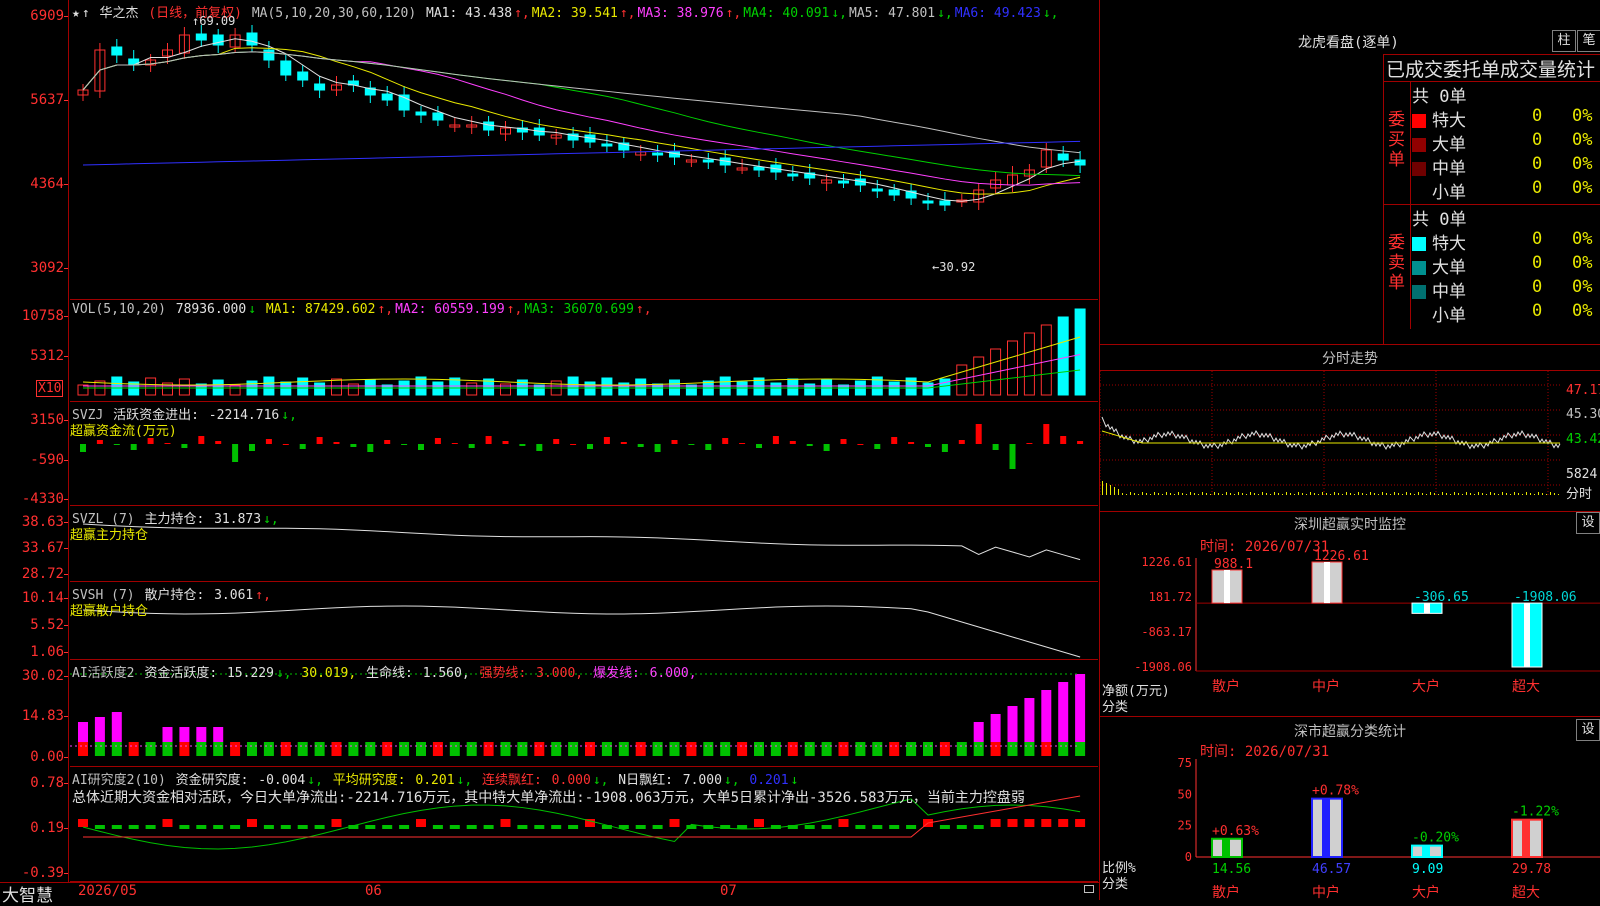 This screenshot has width=1600, height=906. Describe the element at coordinates (584, 544) in the screenshot. I see `svzl-panel: SVZL (7) 主力持仓: 31.873 ↓, 超赢主力持仓` at that location.